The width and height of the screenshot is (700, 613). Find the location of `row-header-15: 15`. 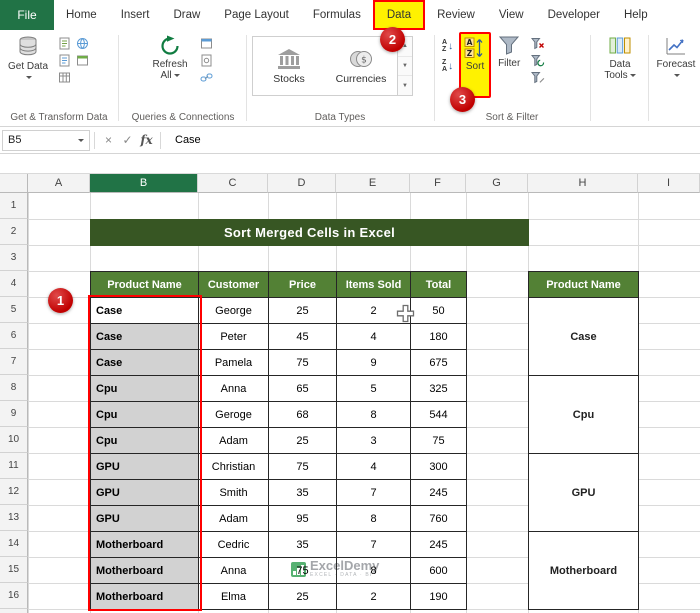

row-header-15: 15 is located at coordinates (14, 570).